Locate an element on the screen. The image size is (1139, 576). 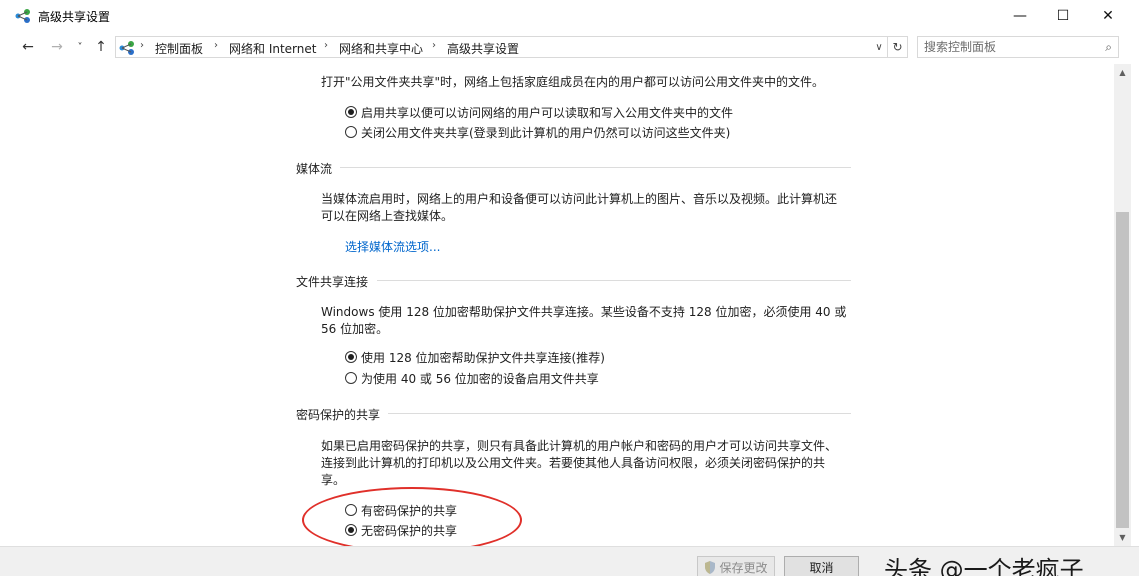
section-title-file-sharing: 文件共享连接 is located at coordinates (332, 282).